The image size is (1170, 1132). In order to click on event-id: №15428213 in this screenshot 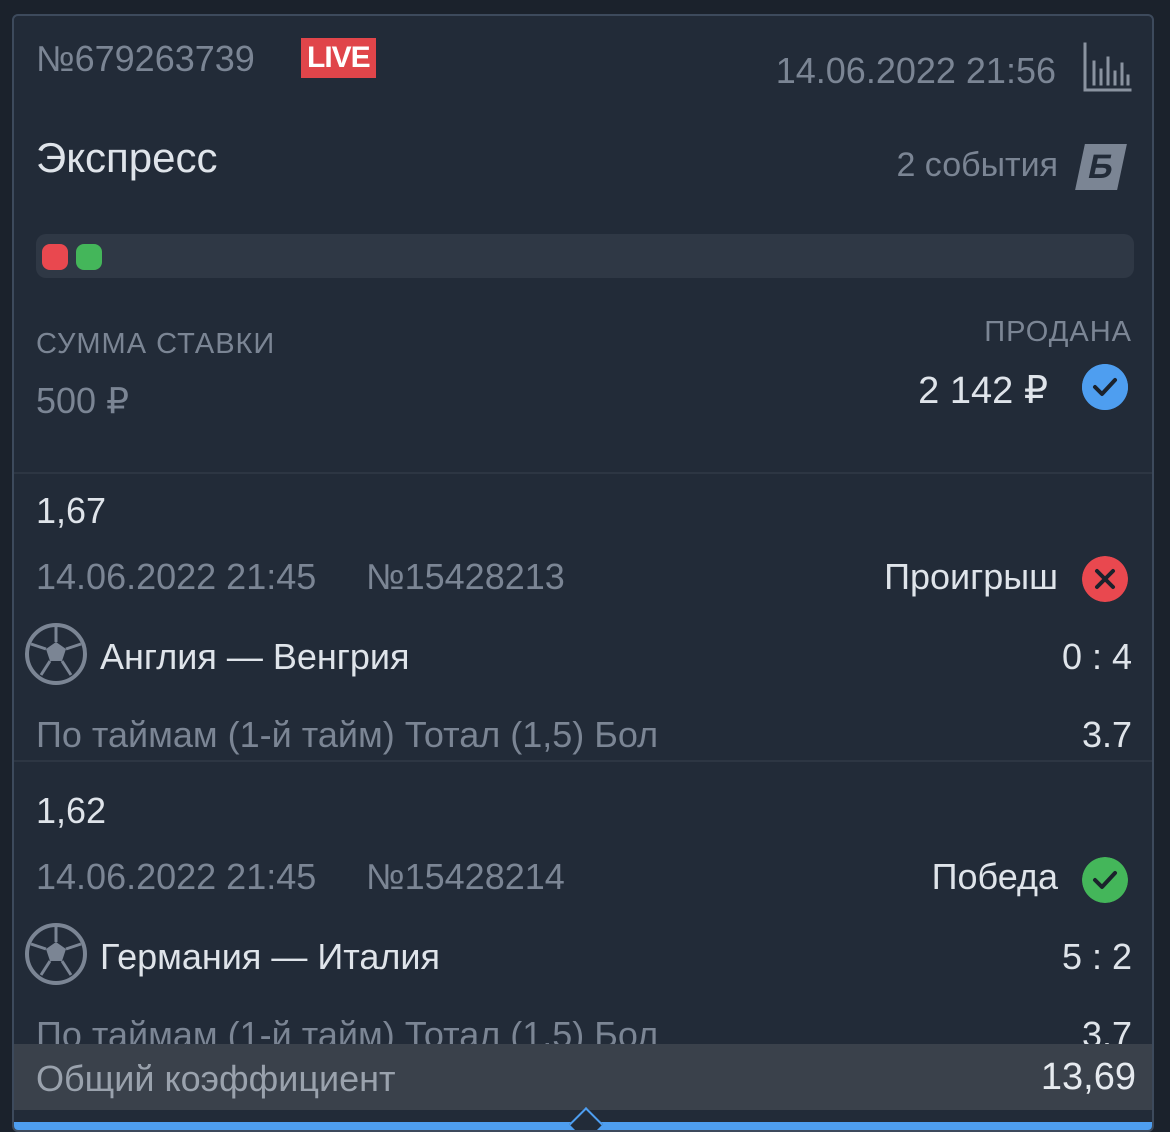, I will do `click(465, 576)`.